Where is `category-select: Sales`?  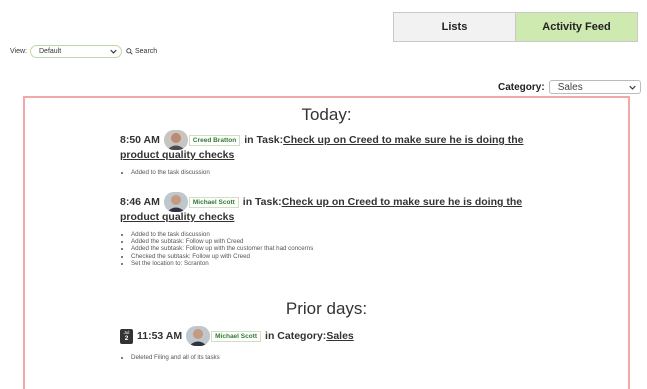 category-select: Sales is located at coordinates (594, 87).